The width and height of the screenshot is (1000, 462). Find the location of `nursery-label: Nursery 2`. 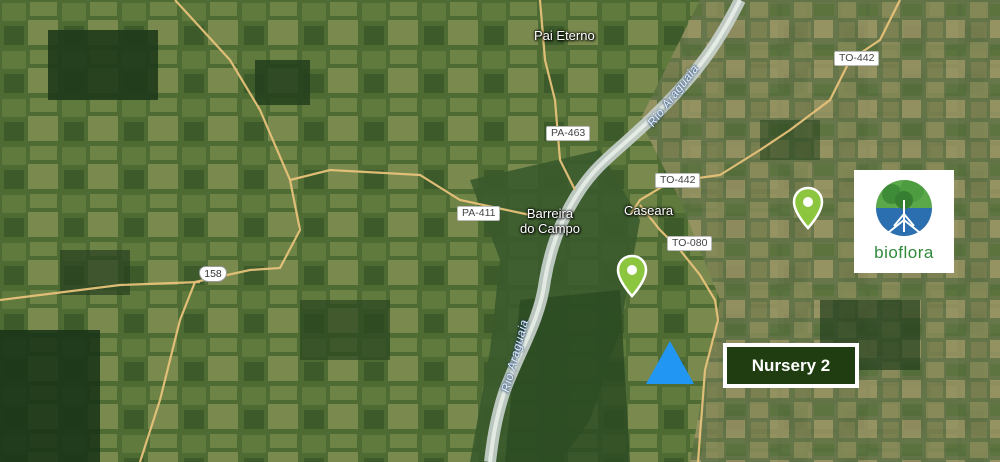

nursery-label: Nursery 2 is located at coordinates (791, 365).